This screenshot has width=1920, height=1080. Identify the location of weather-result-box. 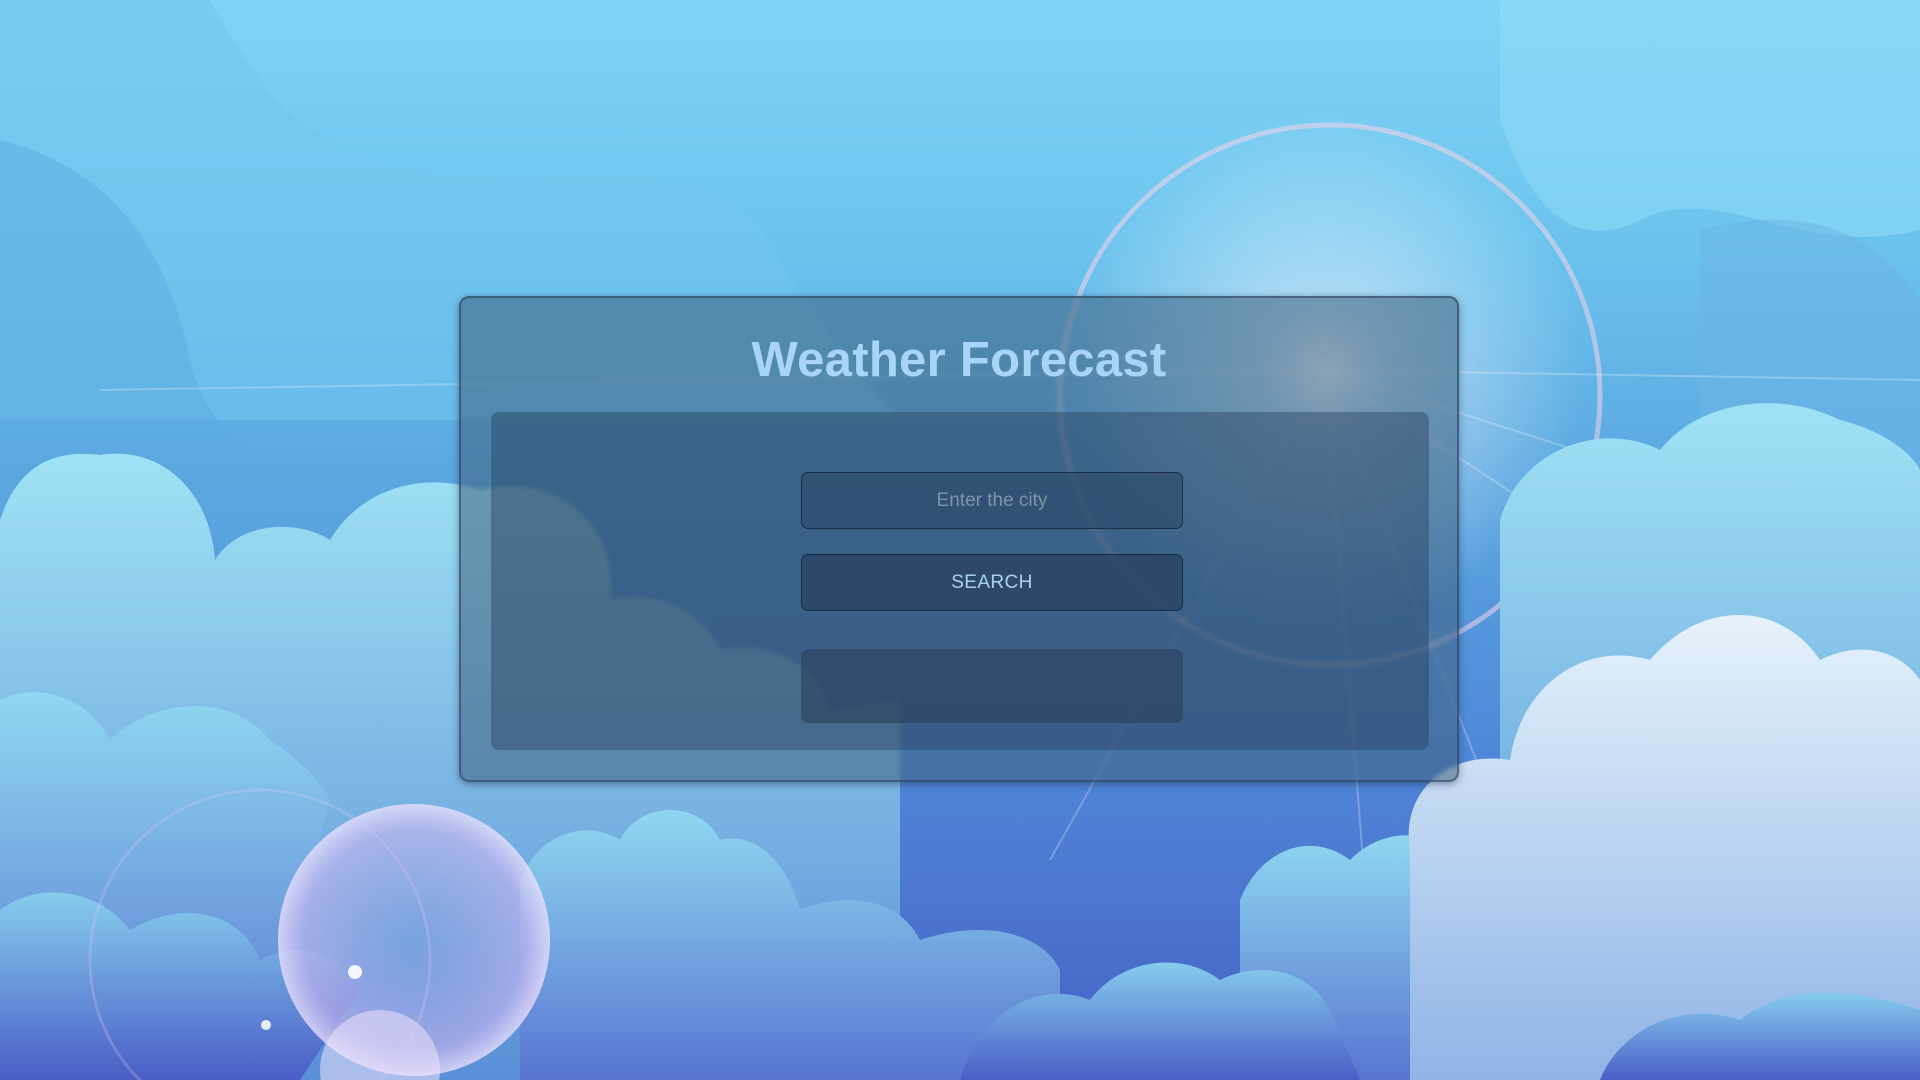
(992, 686).